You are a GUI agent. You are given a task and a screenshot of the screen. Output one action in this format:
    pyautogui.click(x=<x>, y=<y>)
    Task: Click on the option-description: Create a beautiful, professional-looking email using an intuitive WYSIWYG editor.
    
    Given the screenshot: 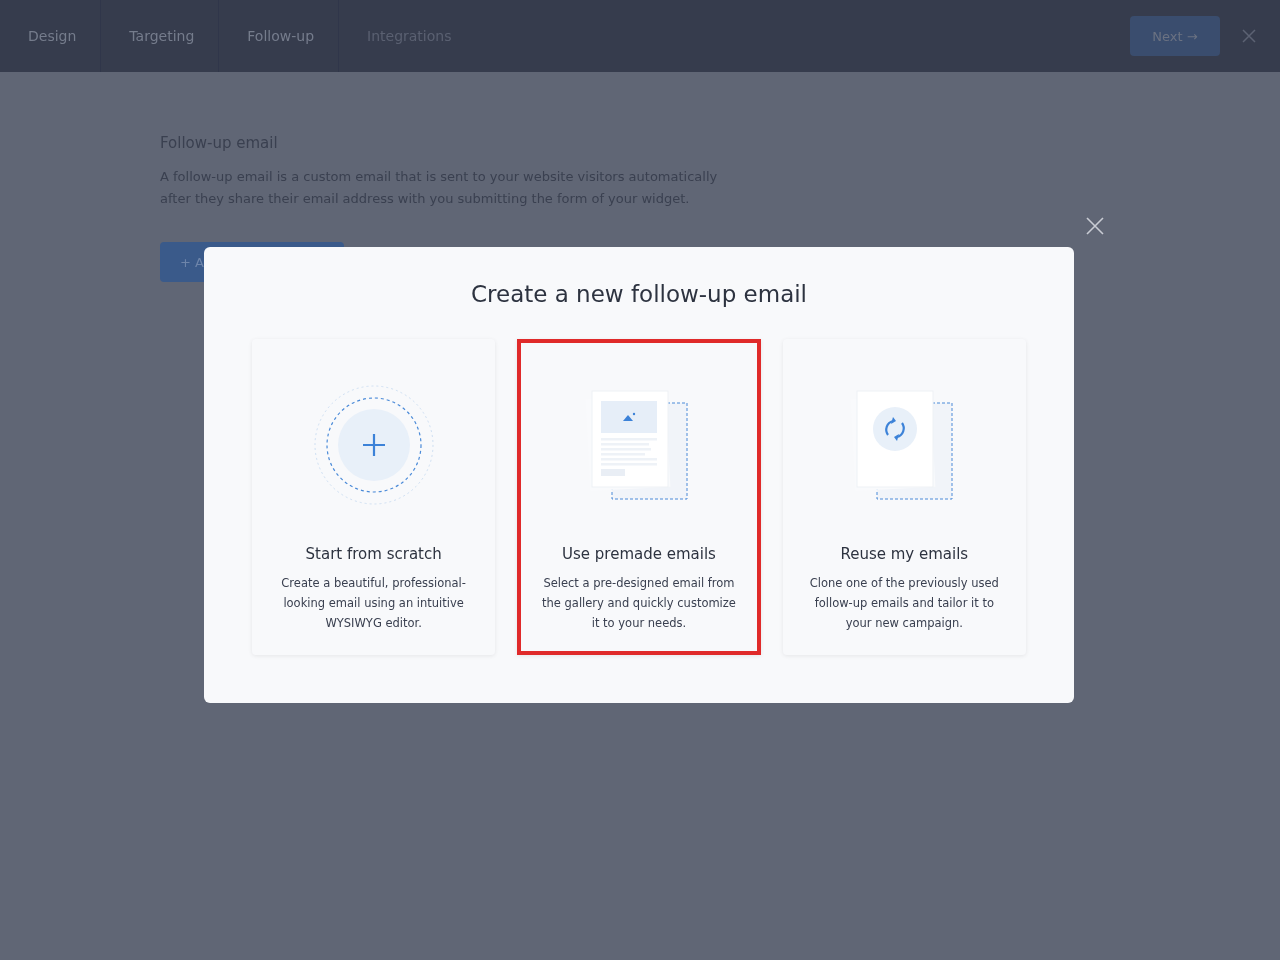 What is the action you would take?
    pyautogui.click(x=373, y=603)
    